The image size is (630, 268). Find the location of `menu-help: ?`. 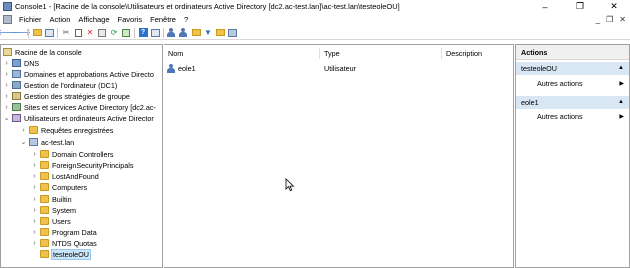

menu-help: ? is located at coordinates (186, 19).